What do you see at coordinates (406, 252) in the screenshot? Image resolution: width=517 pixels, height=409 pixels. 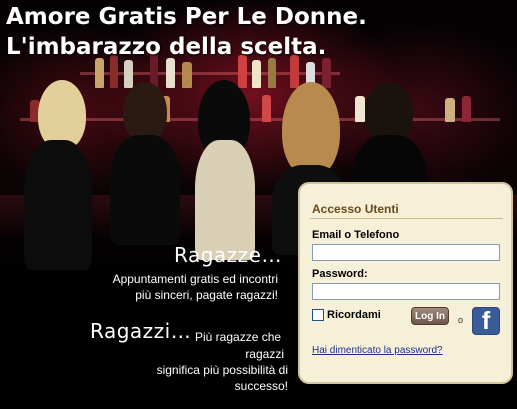 I see `email-field` at bounding box center [406, 252].